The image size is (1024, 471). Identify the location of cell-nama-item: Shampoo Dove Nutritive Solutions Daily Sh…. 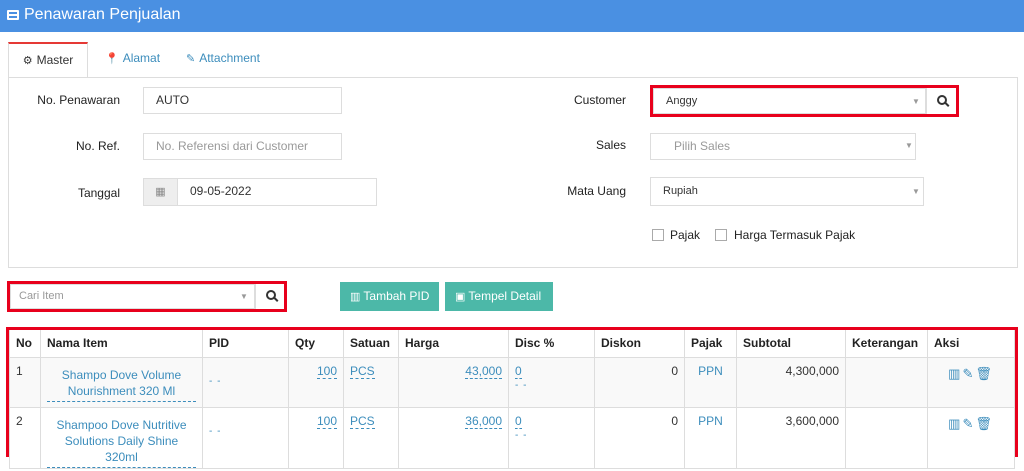
(121, 437).